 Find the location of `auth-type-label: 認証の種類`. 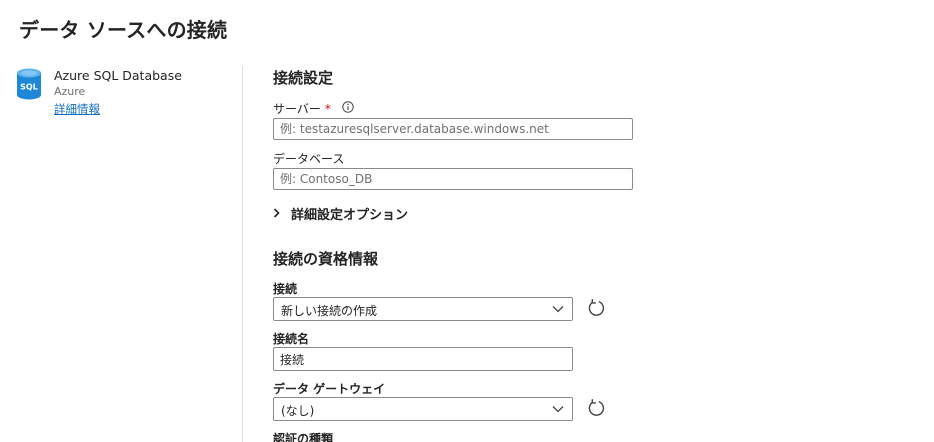

auth-type-label: 認証の種類 is located at coordinates (303, 437).